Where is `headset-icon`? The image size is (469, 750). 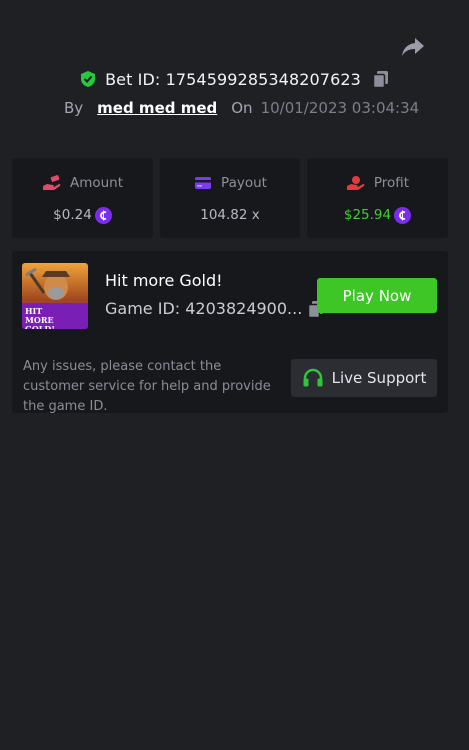 headset-icon is located at coordinates (313, 378).